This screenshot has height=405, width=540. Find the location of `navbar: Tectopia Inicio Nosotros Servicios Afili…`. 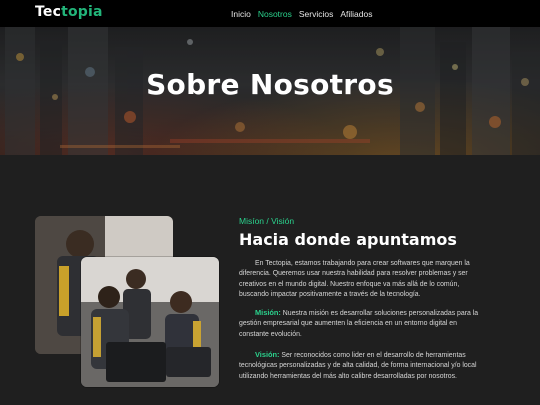

navbar: Tectopia Inicio Nosotros Servicios Afili… is located at coordinates (270, 13).